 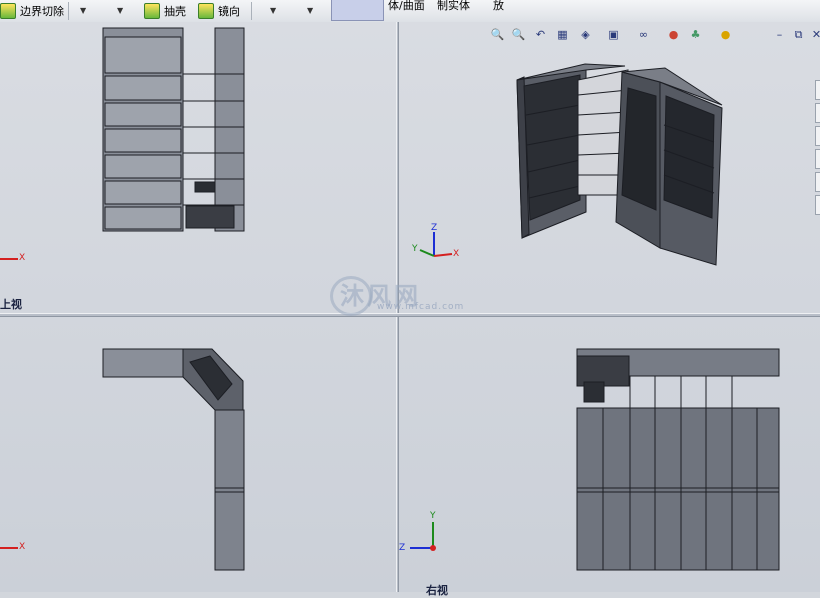 What do you see at coordinates (678, 459) in the screenshot?
I see `bookcase-right-view` at bounding box center [678, 459].